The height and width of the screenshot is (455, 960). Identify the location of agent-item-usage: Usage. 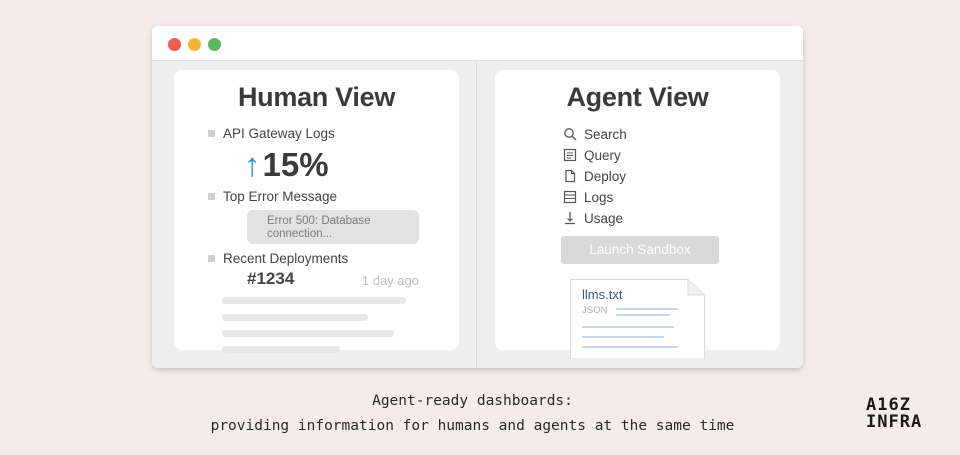
(593, 218).